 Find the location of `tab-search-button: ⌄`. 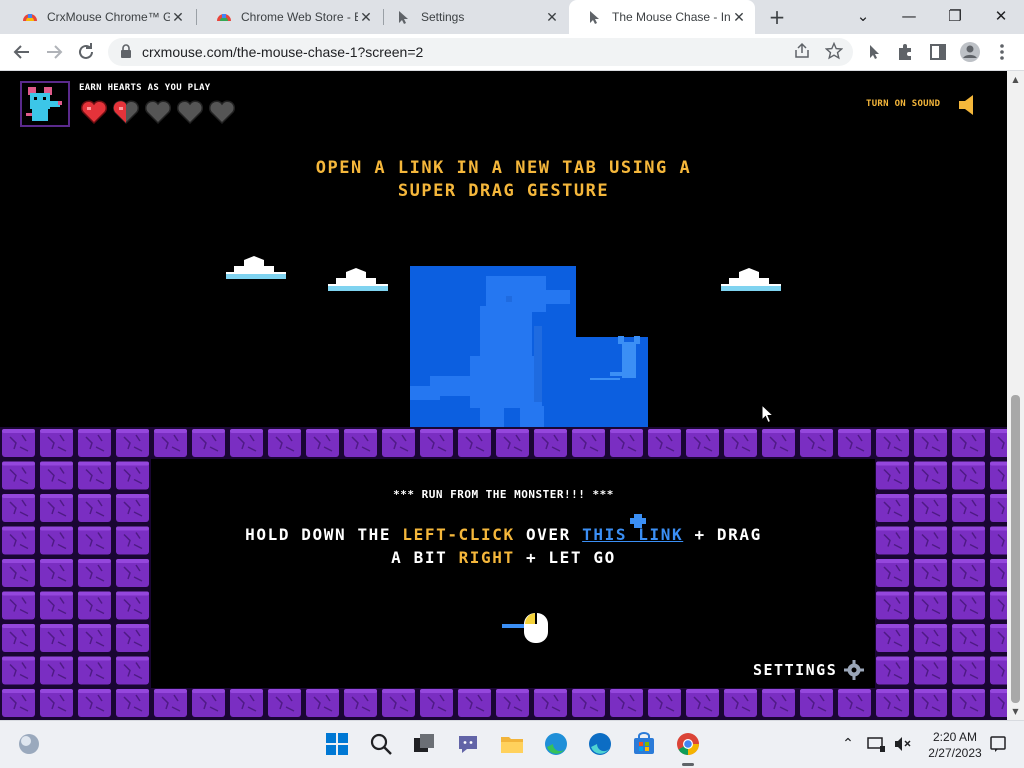

tab-search-button: ⌄ is located at coordinates (863, 17).